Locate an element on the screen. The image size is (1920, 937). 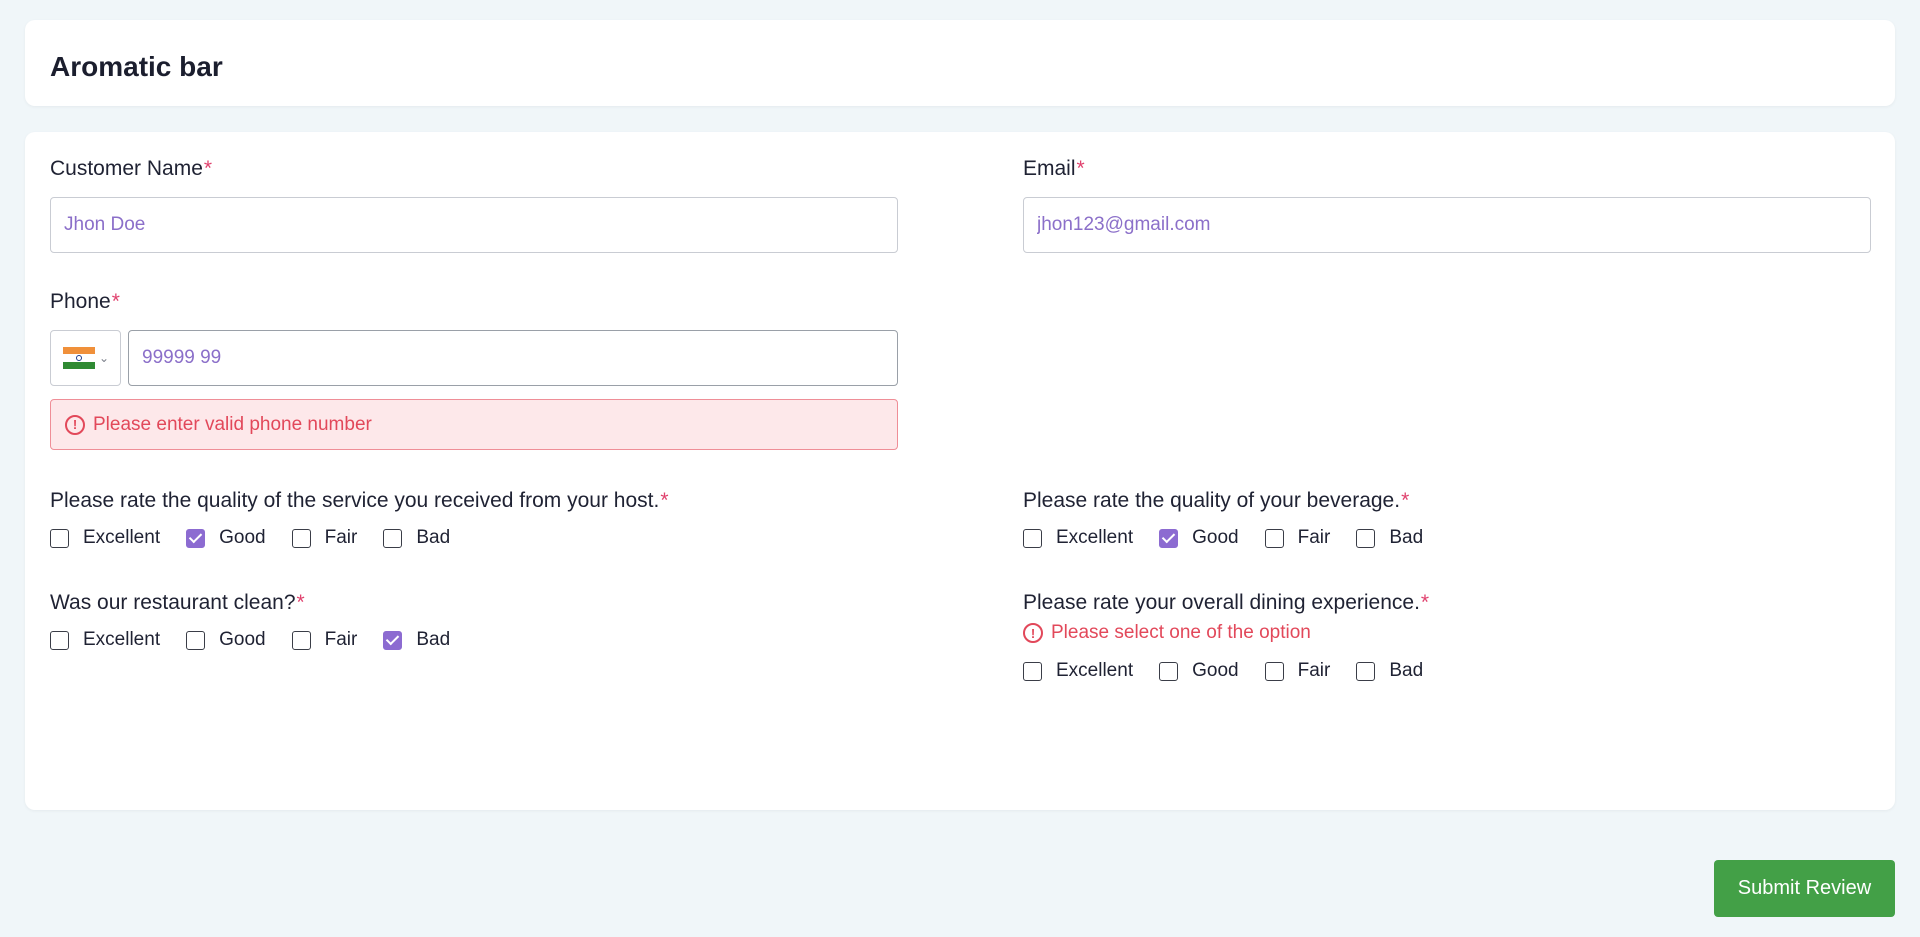
overall-experience-error: ! Please select one of the option is located at coordinates (1167, 633).